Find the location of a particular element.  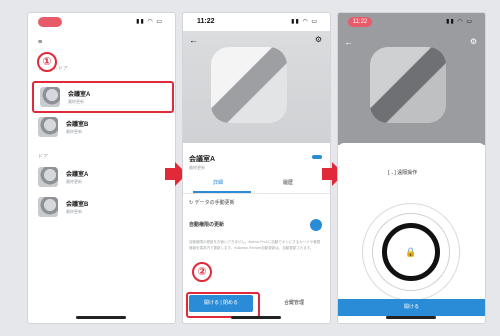

open-button: 開ける is located at coordinates (411, 307).